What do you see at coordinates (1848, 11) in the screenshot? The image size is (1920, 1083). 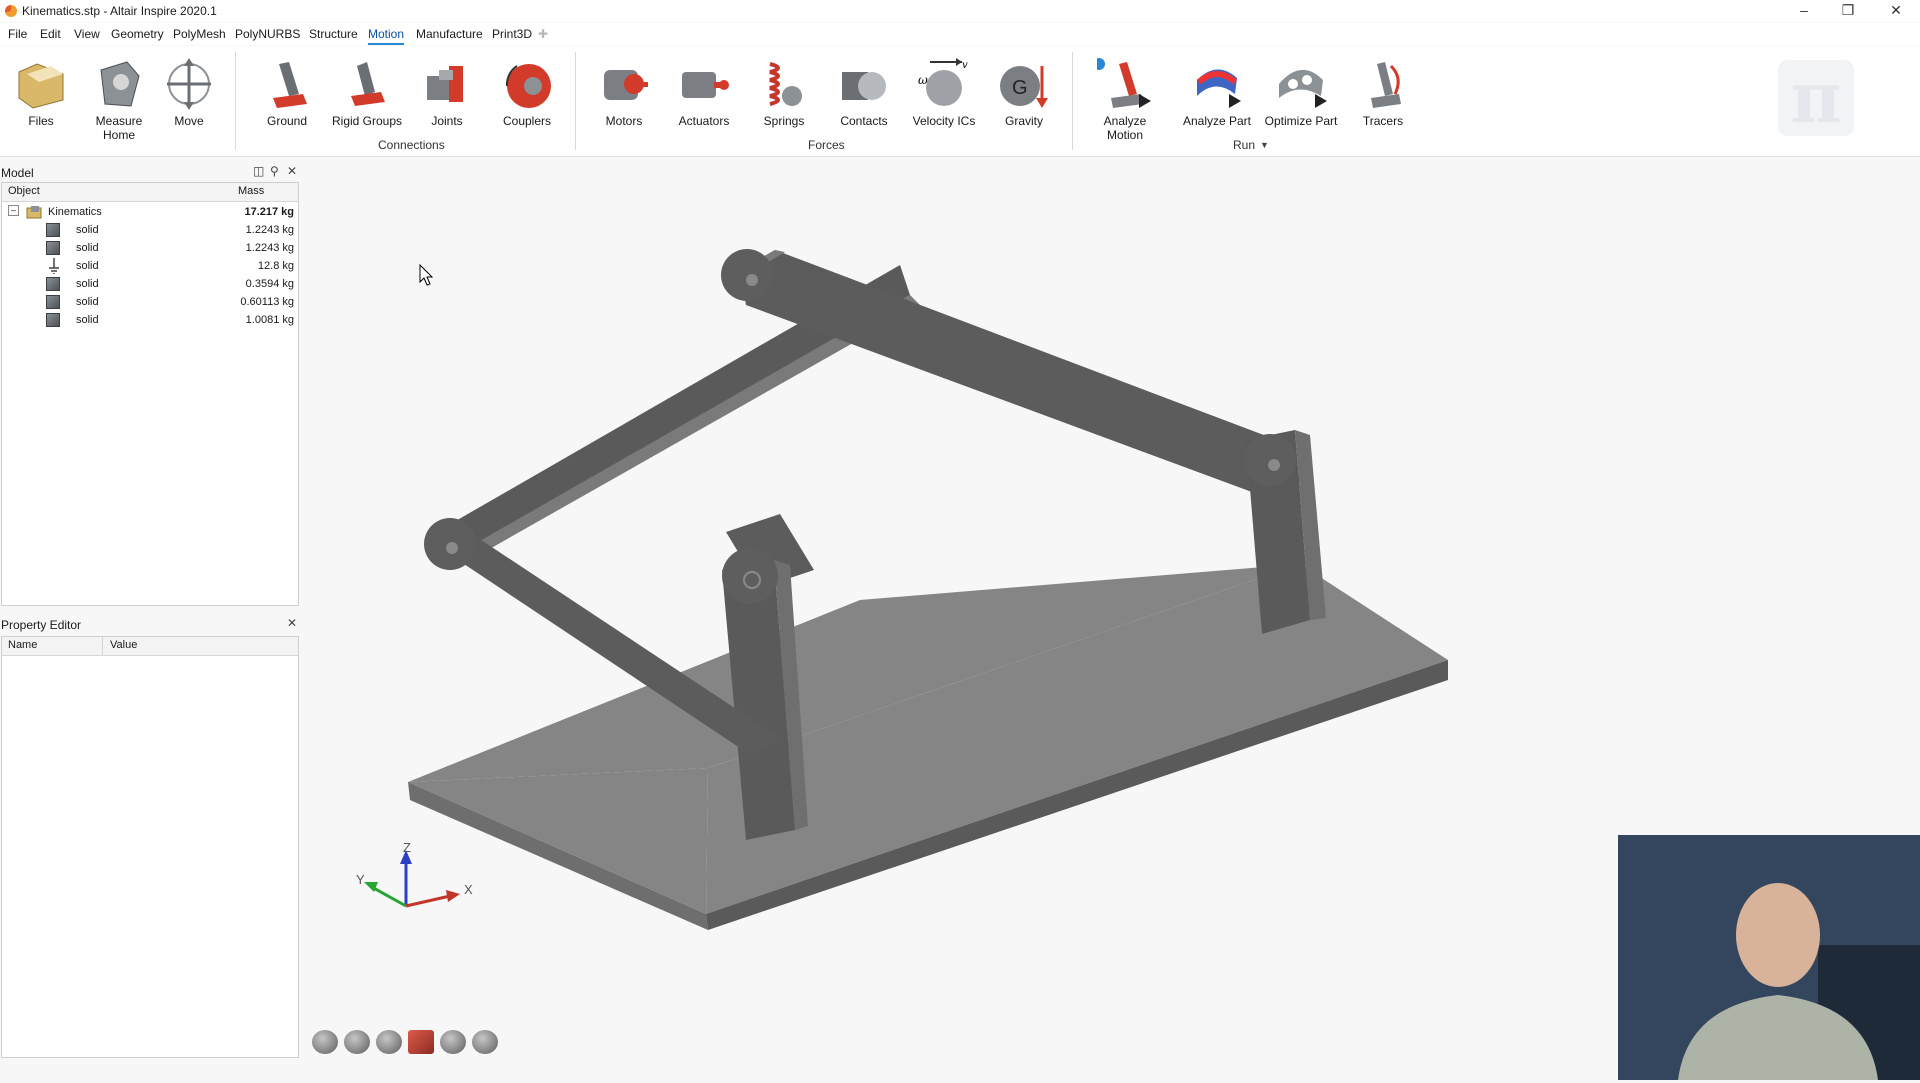 I see `restore-icon: ❐` at bounding box center [1848, 11].